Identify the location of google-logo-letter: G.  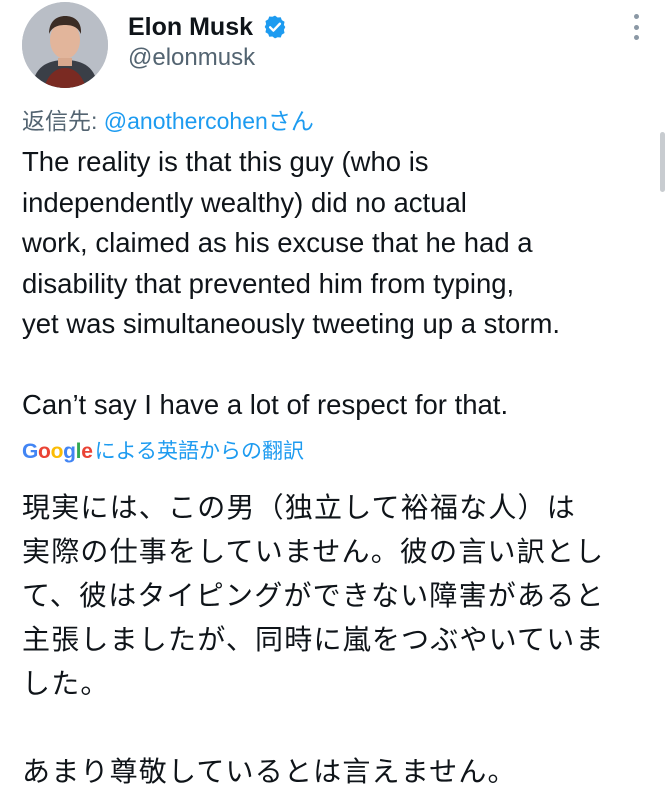
(30, 451).